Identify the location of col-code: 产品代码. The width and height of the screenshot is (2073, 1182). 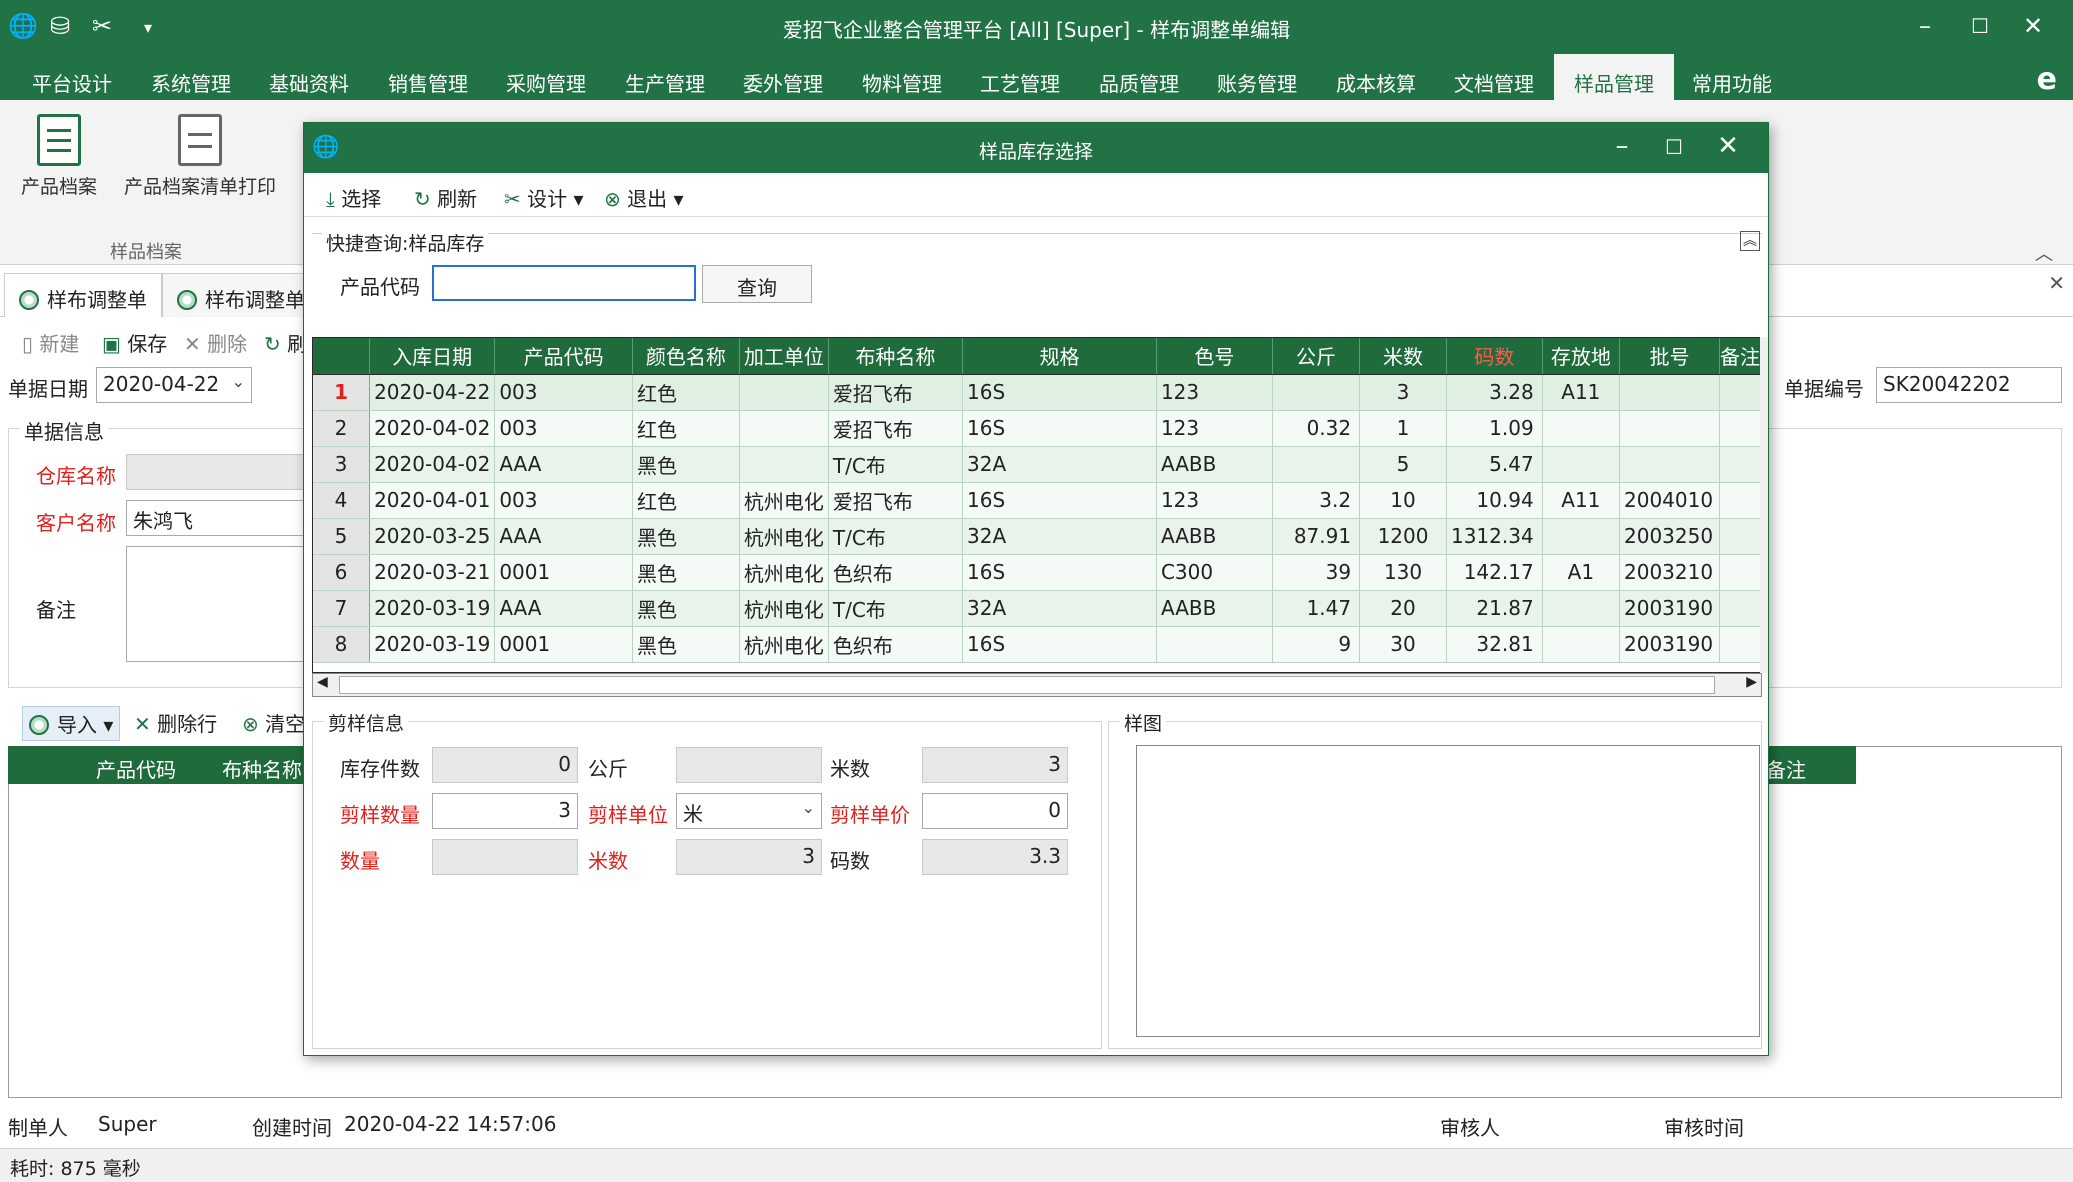
(563, 356).